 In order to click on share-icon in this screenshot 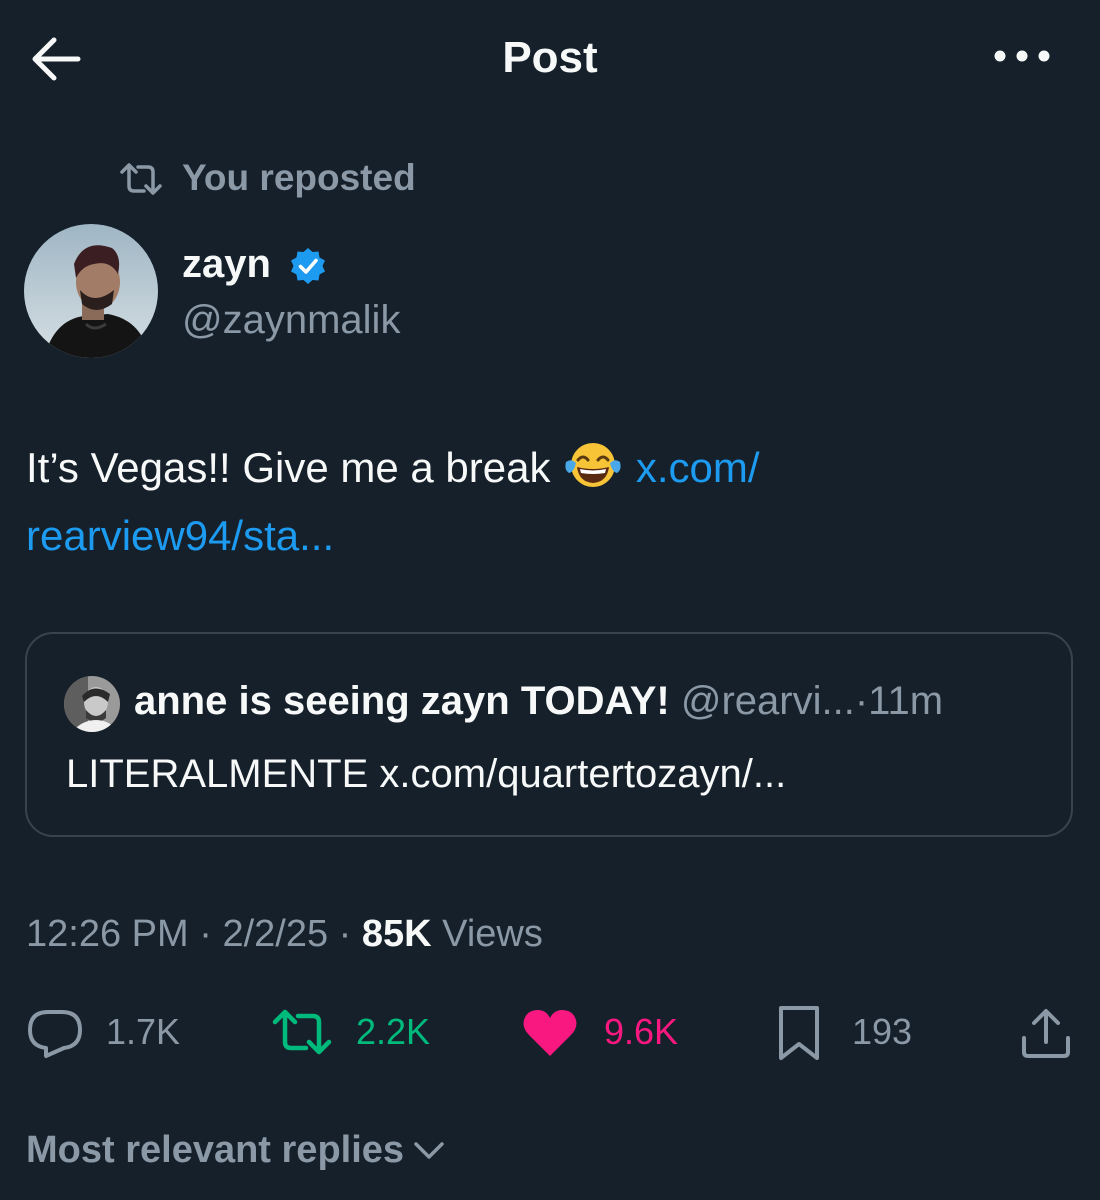, I will do `click(1046, 1033)`.